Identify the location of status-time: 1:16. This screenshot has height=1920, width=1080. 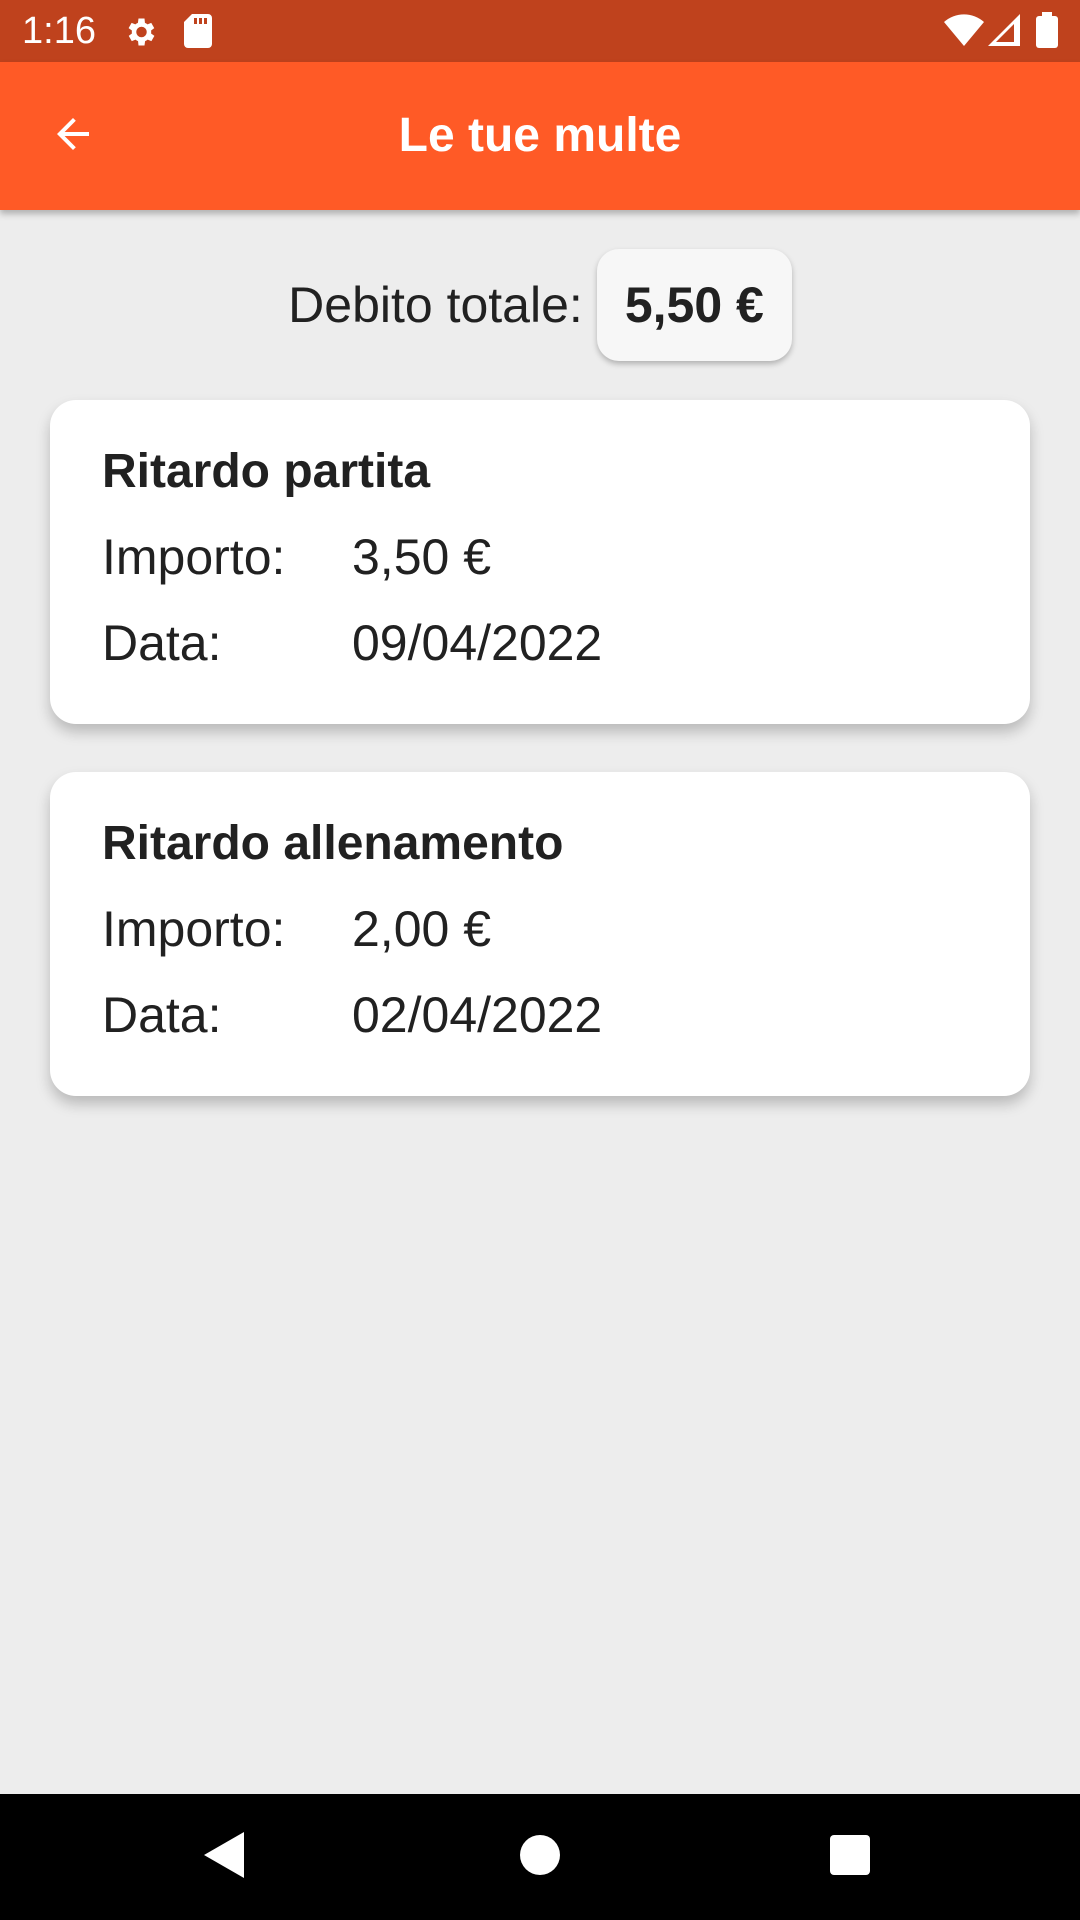
(59, 31).